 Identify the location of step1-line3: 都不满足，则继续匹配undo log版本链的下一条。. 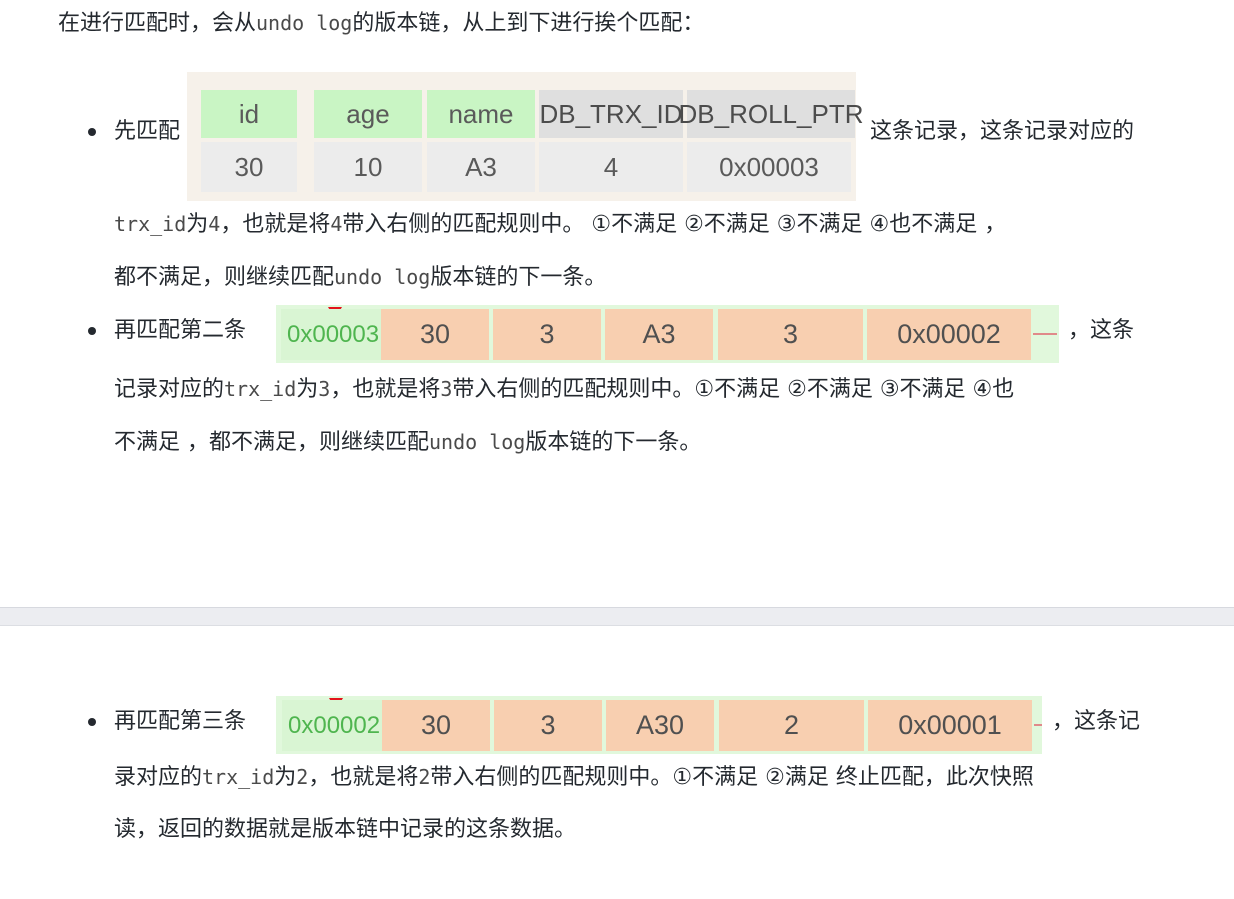
(360, 277).